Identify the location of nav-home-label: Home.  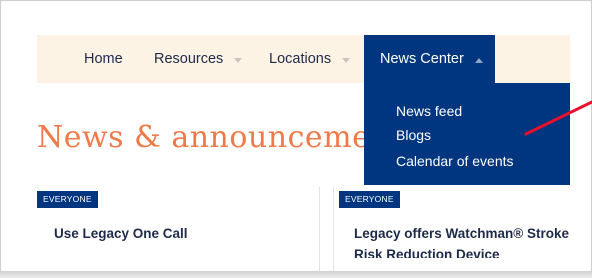
(103, 59).